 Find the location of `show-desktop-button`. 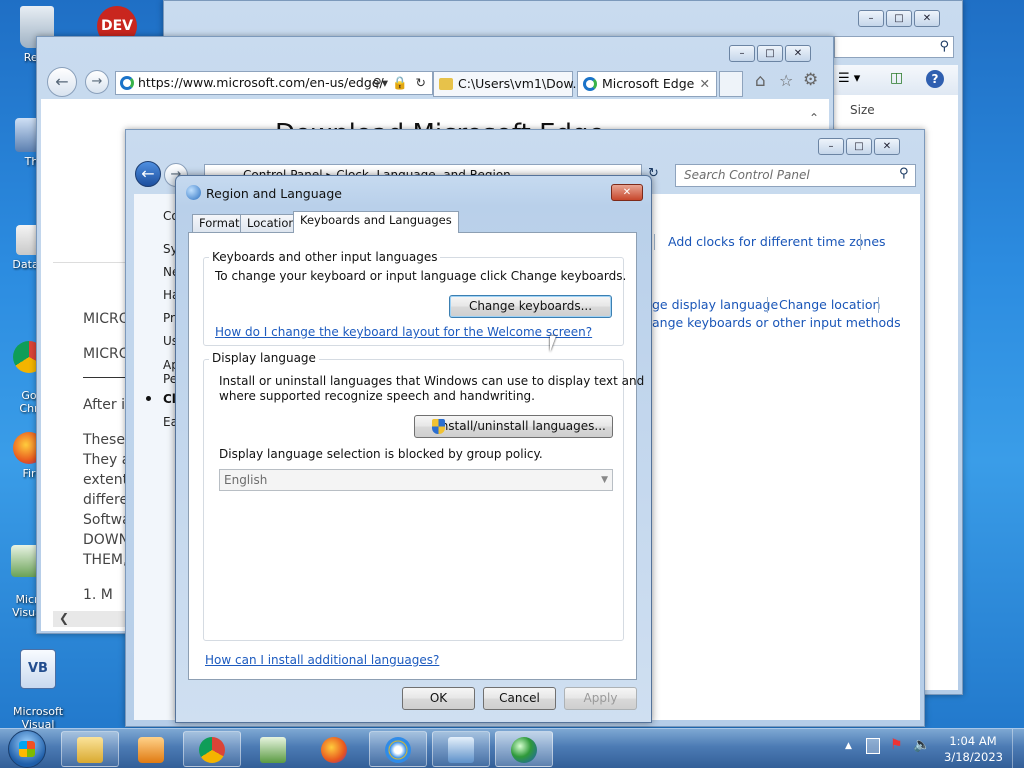

show-desktop-button is located at coordinates (1018, 748).